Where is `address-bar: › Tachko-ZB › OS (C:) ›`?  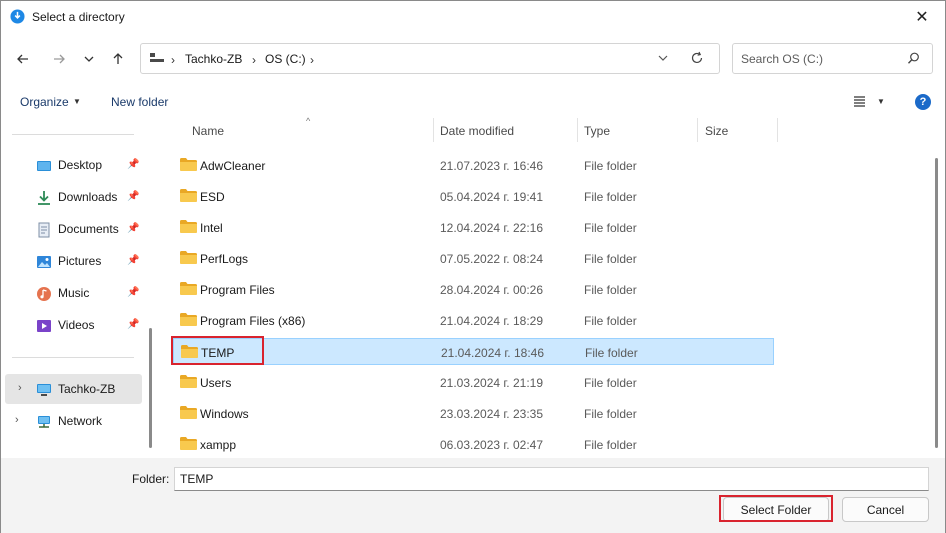 address-bar: › Tachko-ZB › OS (C:) › is located at coordinates (430, 58).